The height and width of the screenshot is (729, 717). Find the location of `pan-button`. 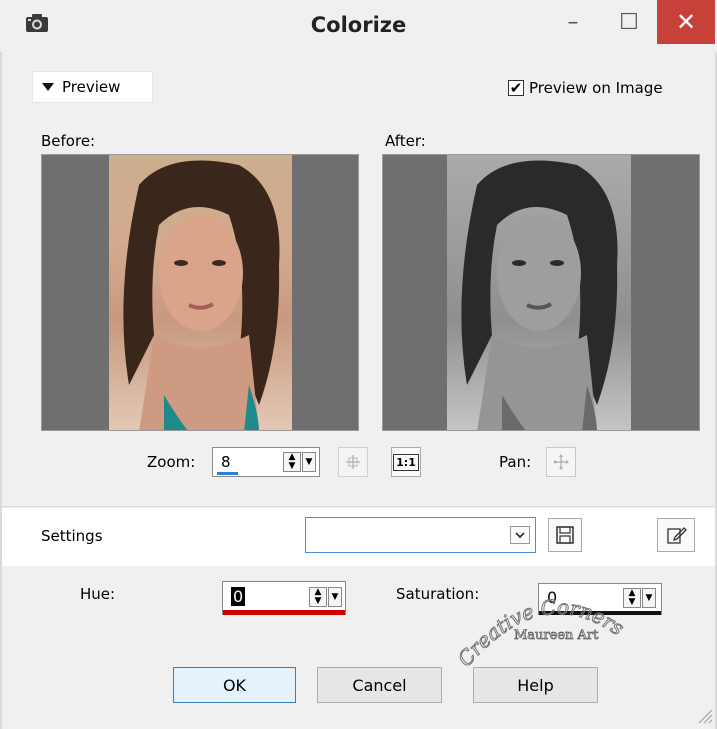

pan-button is located at coordinates (561, 462).